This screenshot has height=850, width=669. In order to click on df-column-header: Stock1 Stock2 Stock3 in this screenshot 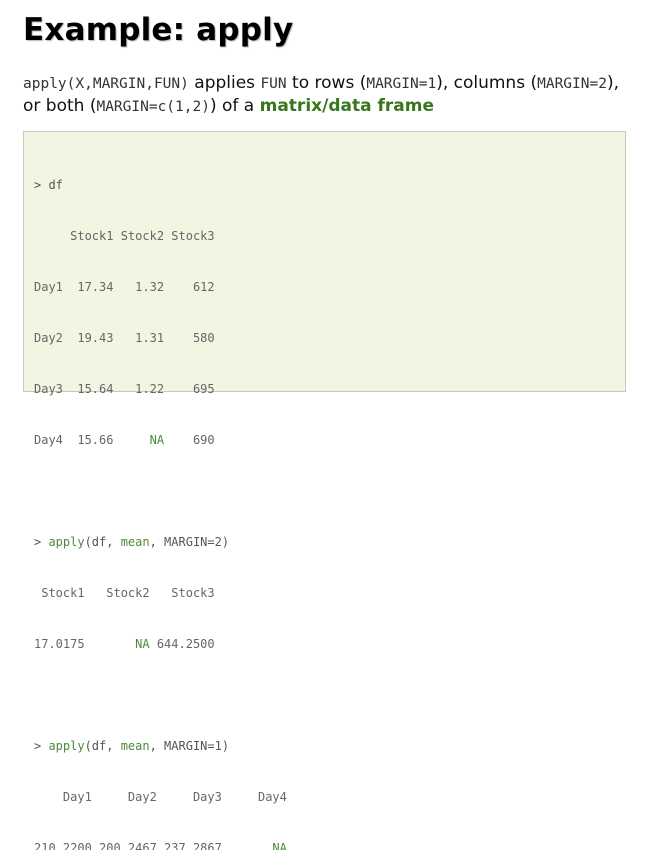, I will do `click(124, 236)`.